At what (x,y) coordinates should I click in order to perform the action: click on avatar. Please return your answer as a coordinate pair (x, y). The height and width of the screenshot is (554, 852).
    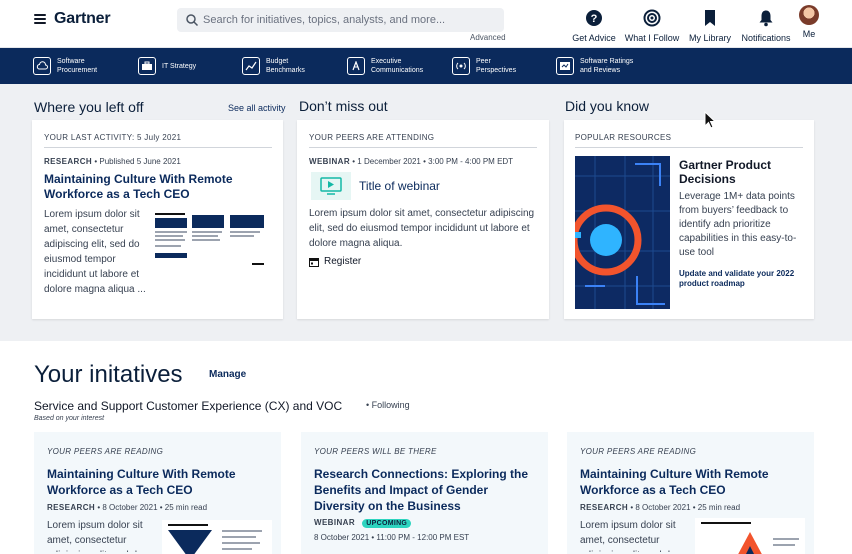
    Looking at the image, I should click on (809, 15).